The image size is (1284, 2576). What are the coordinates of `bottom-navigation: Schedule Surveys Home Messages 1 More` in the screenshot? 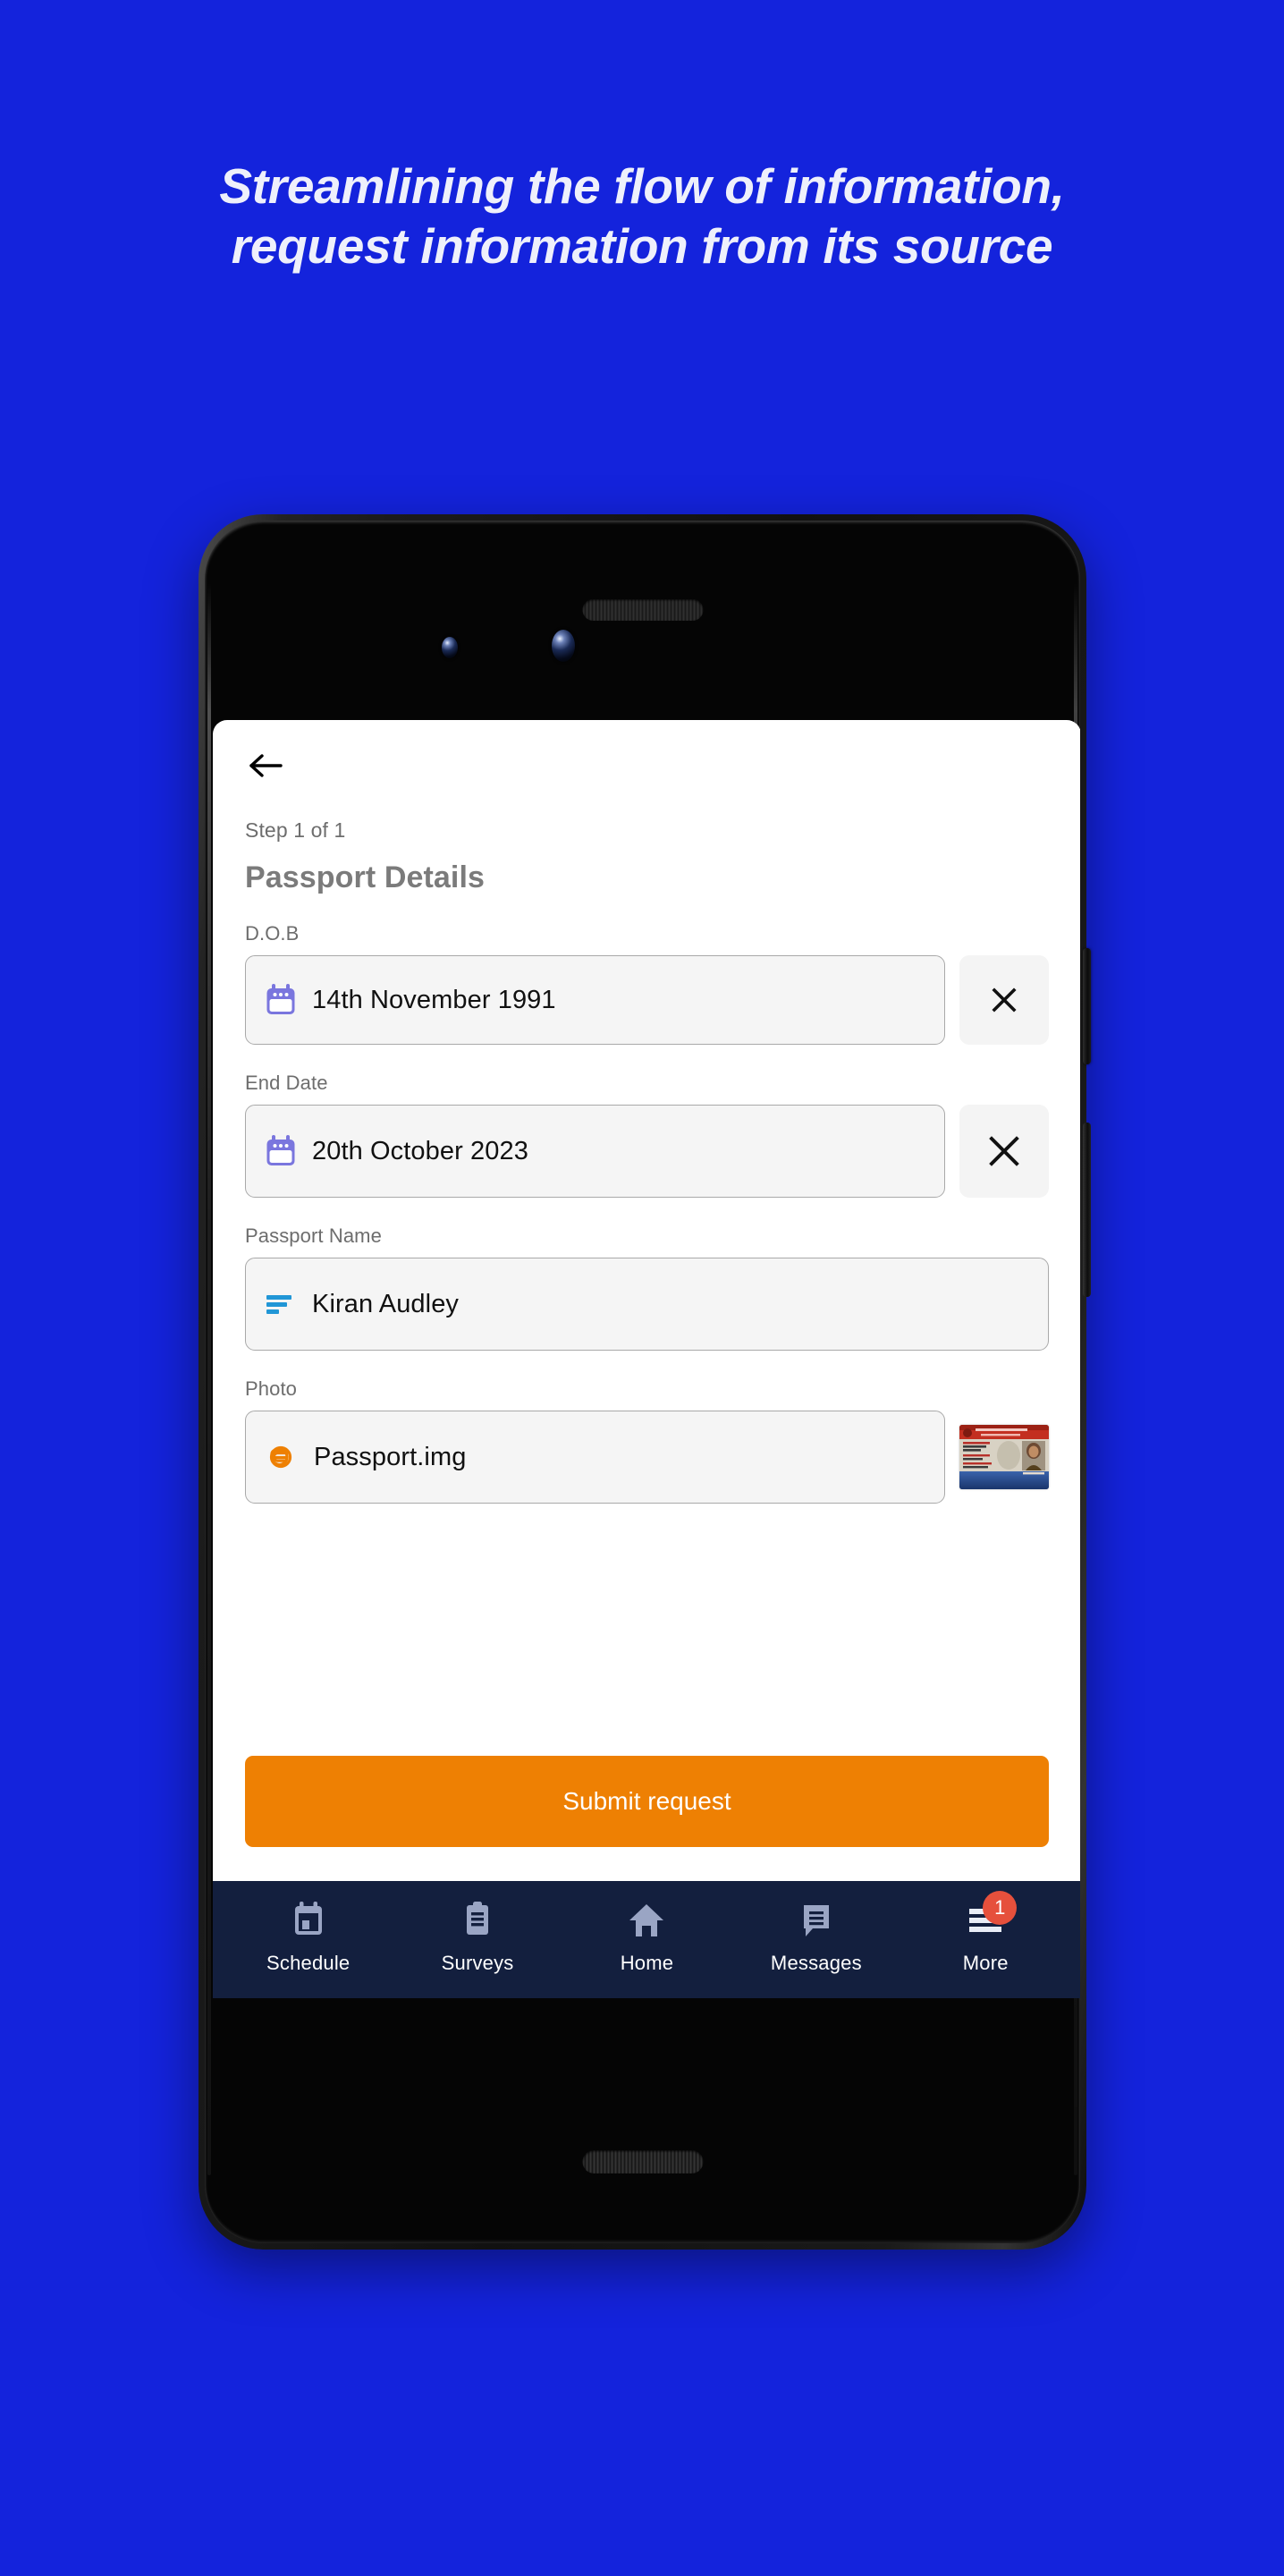 It's located at (647, 1939).